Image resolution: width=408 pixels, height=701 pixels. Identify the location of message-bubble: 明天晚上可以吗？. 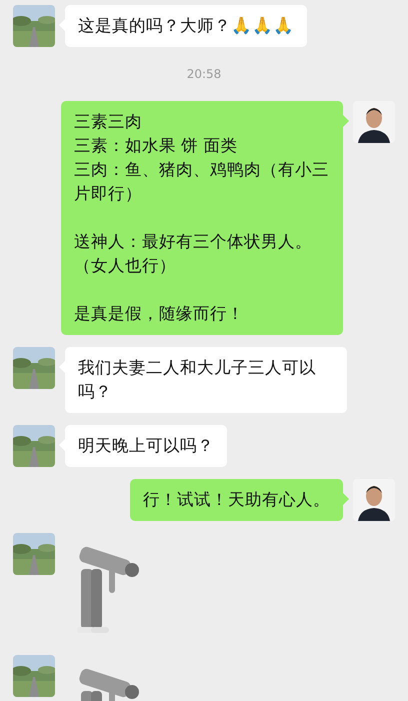
(146, 446).